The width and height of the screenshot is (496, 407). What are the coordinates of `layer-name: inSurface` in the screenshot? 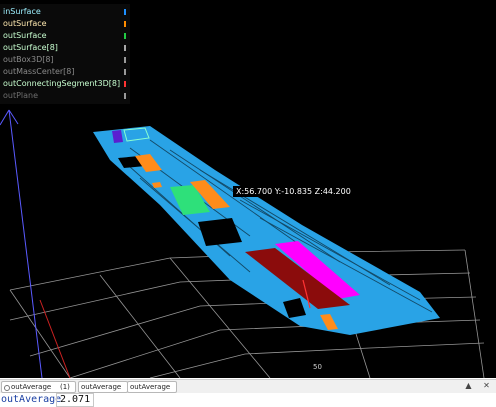 It's located at (22, 11).